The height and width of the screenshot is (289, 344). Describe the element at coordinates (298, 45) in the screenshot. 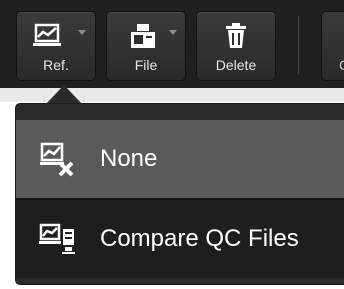

I see `toolbar-separator` at that location.